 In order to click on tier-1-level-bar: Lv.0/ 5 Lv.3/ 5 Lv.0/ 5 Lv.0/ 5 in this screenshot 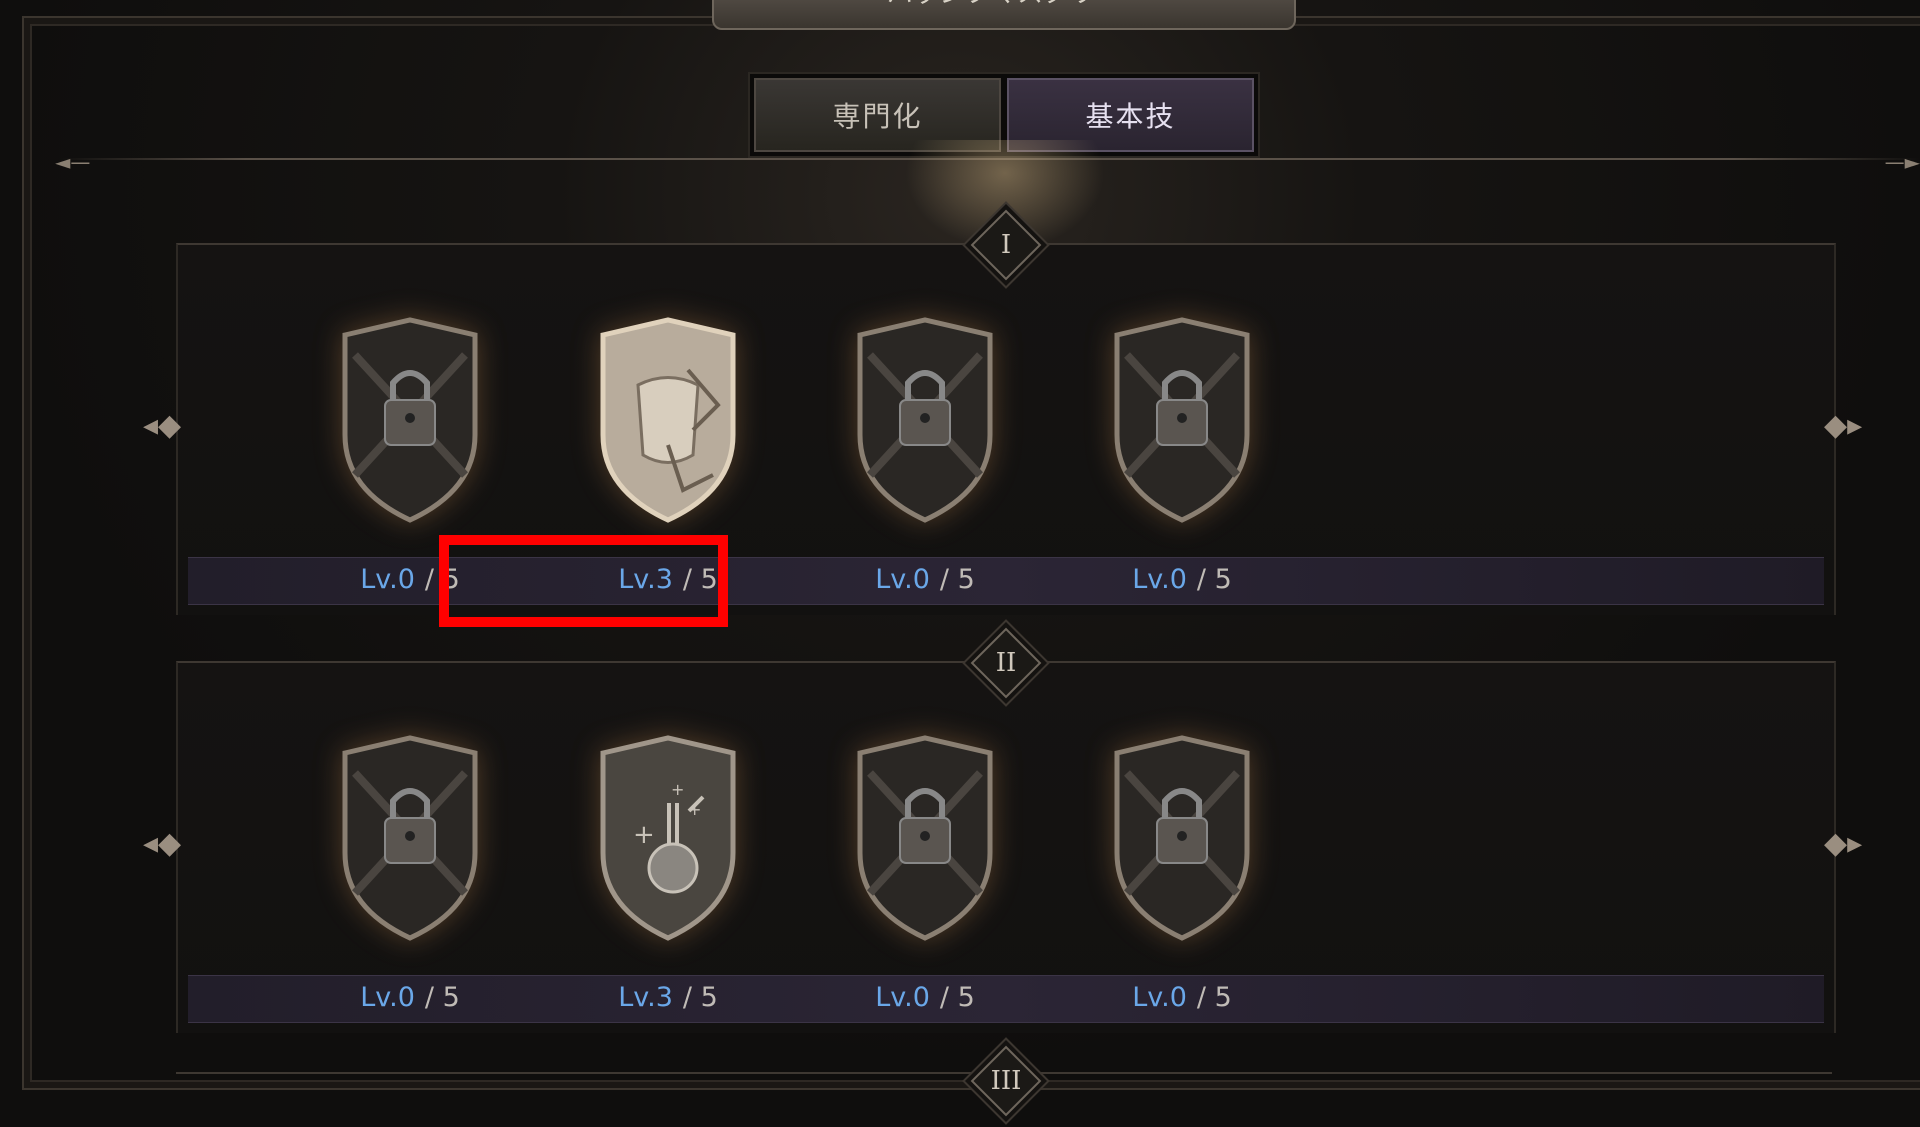, I will do `click(1006, 581)`.